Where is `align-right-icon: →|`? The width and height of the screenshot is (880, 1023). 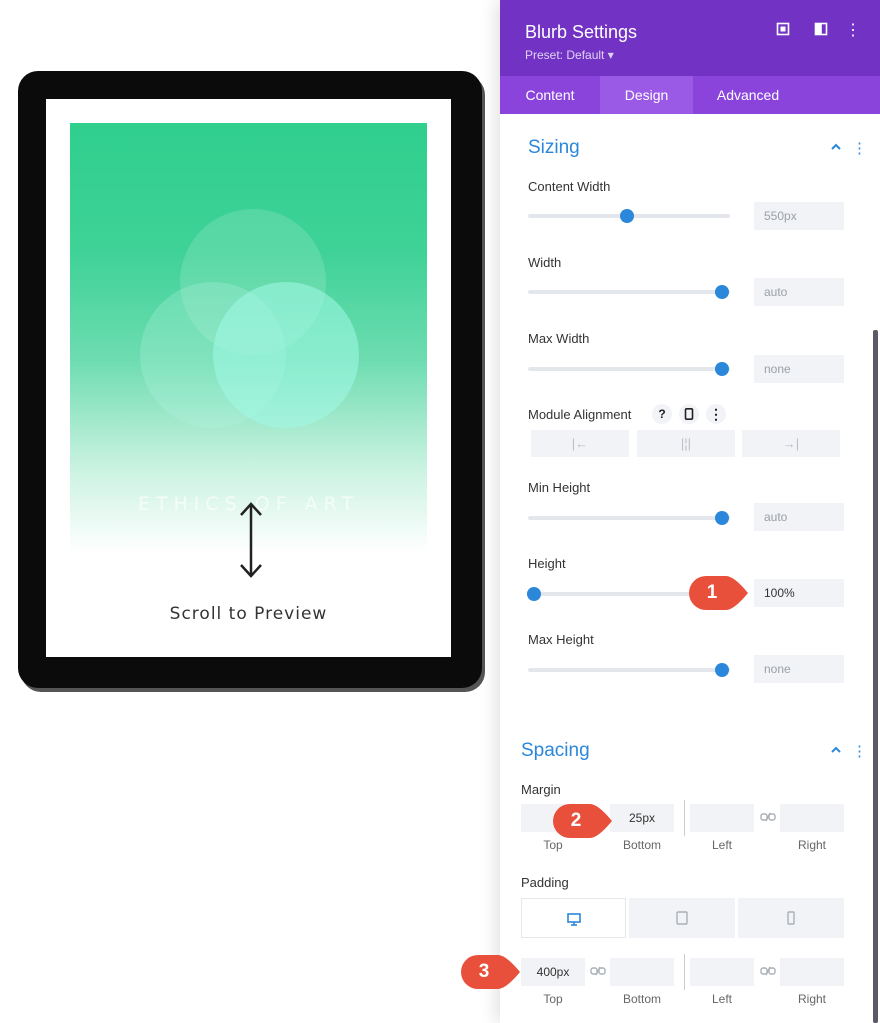 align-right-icon: →| is located at coordinates (791, 443).